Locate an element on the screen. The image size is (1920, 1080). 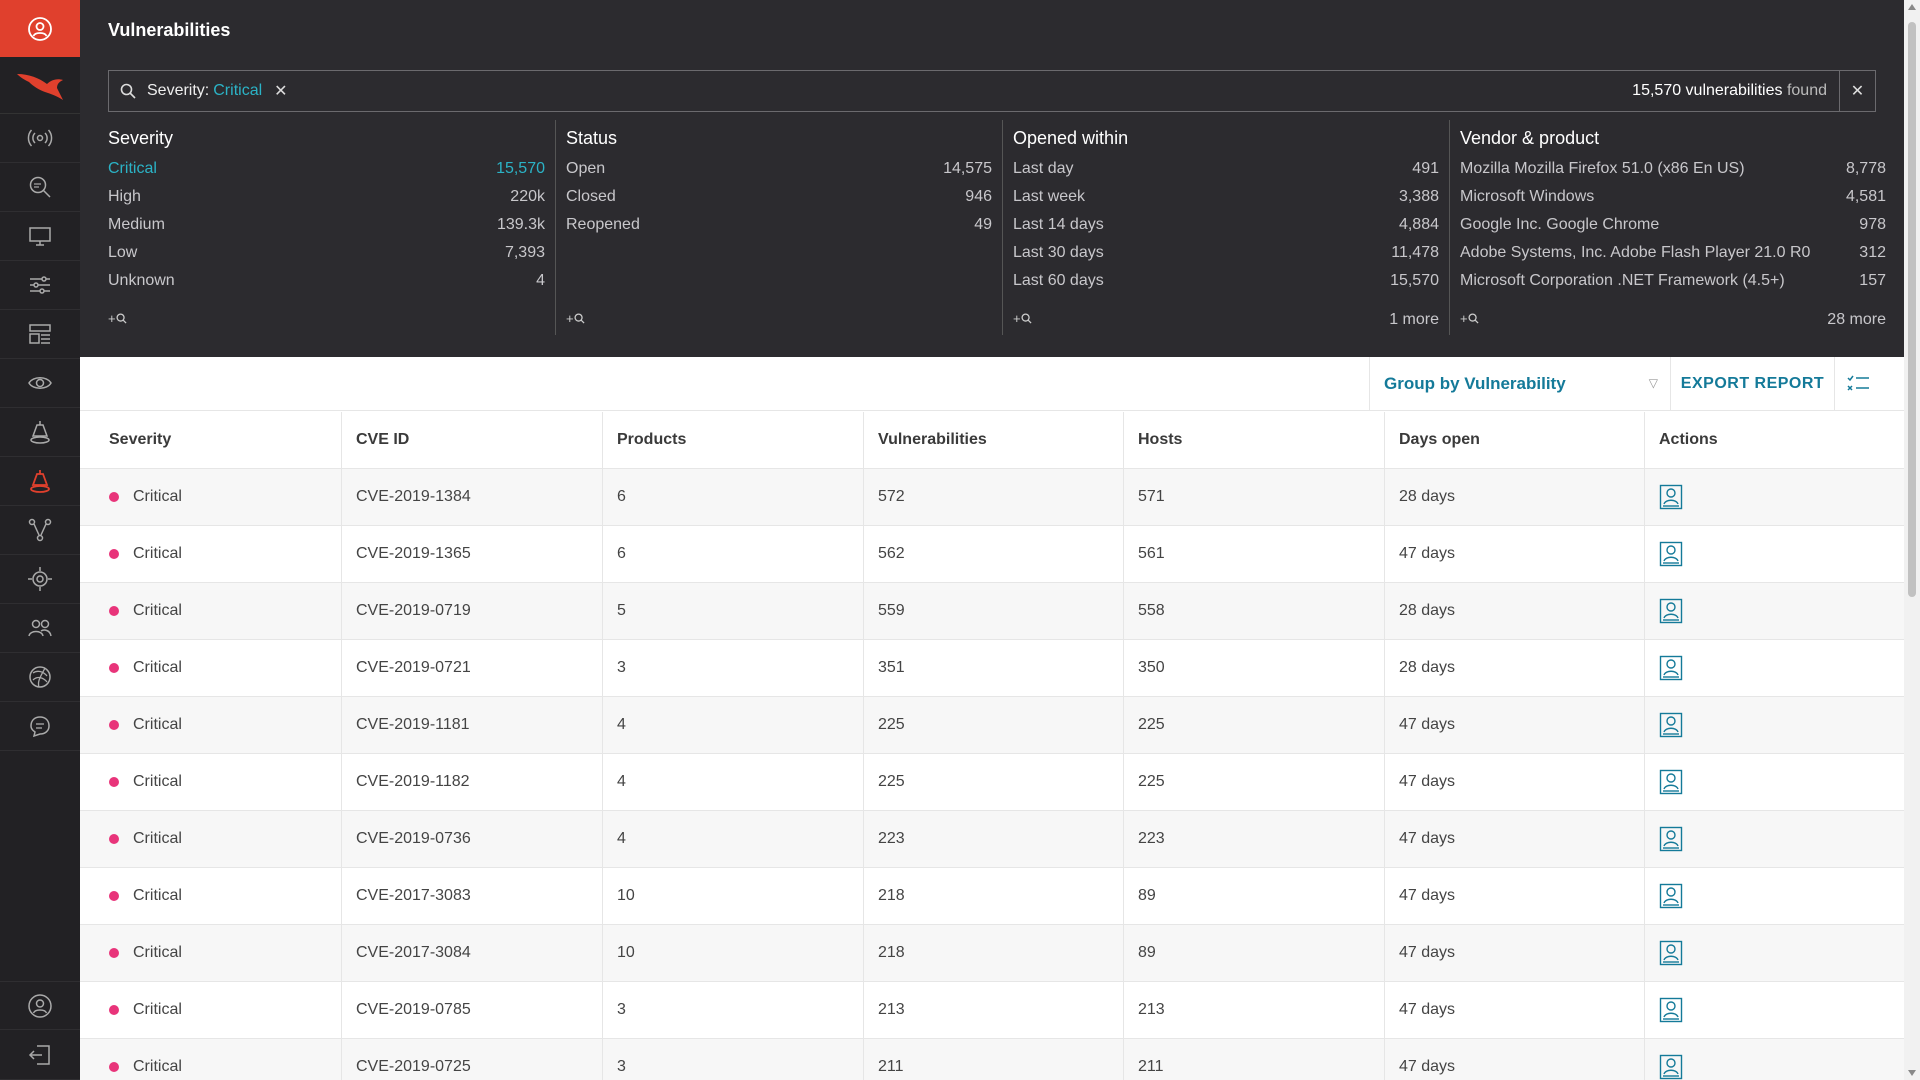
nav-hosts is located at coordinates (40, 236).